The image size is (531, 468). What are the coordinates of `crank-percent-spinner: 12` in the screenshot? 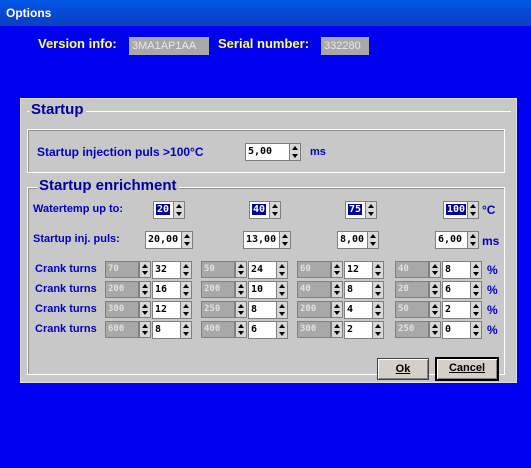 It's located at (364, 270).